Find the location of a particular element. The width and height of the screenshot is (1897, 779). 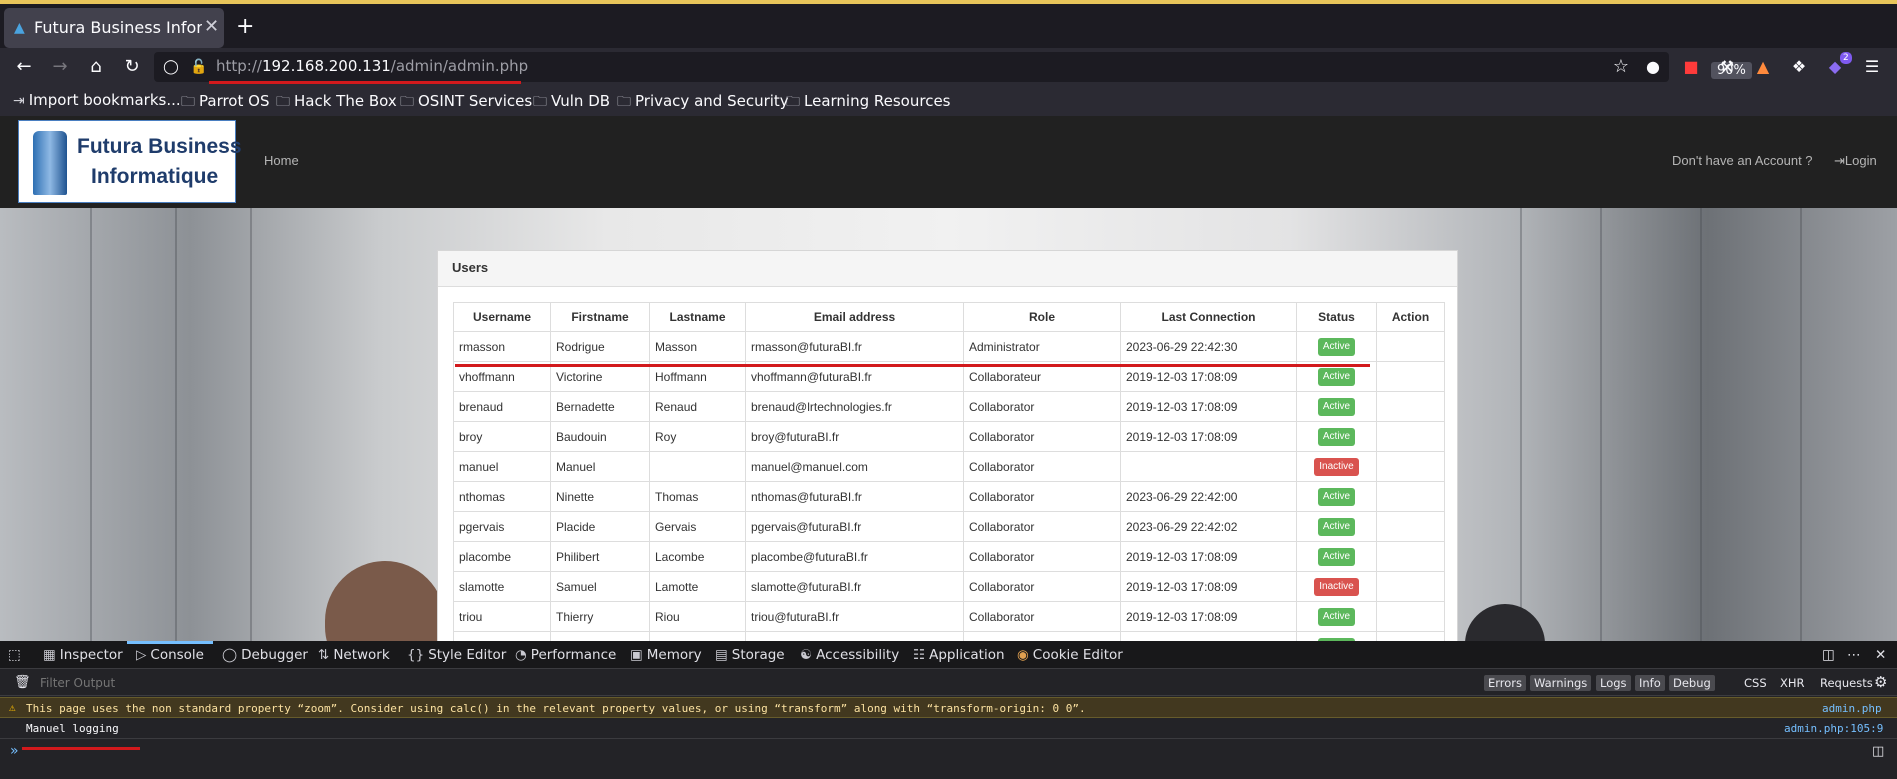

tab-console: ▷ Console is located at coordinates (170, 655).